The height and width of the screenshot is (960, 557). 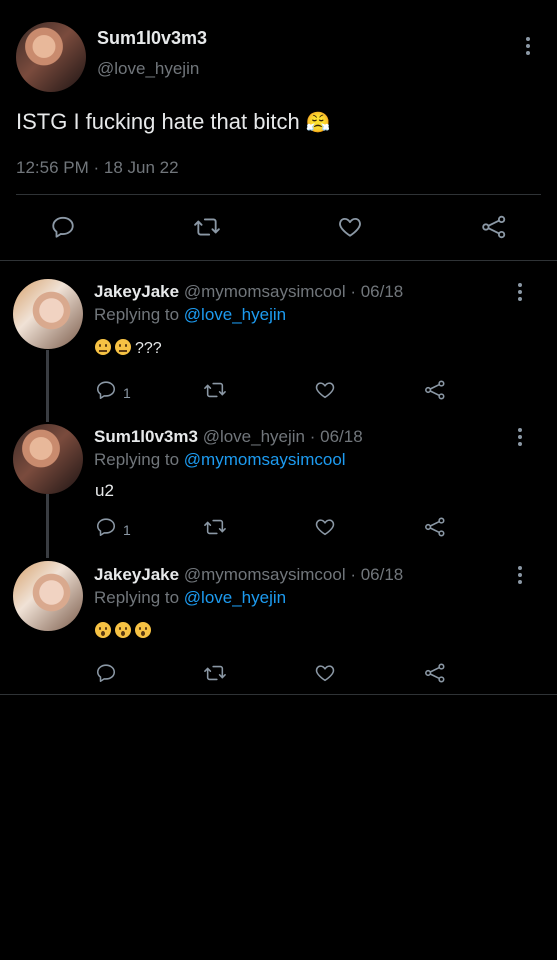 What do you see at coordinates (97, 168) in the screenshot?
I see `tweet-timestamp: 12:56 PM · 18 Jun 22` at bounding box center [97, 168].